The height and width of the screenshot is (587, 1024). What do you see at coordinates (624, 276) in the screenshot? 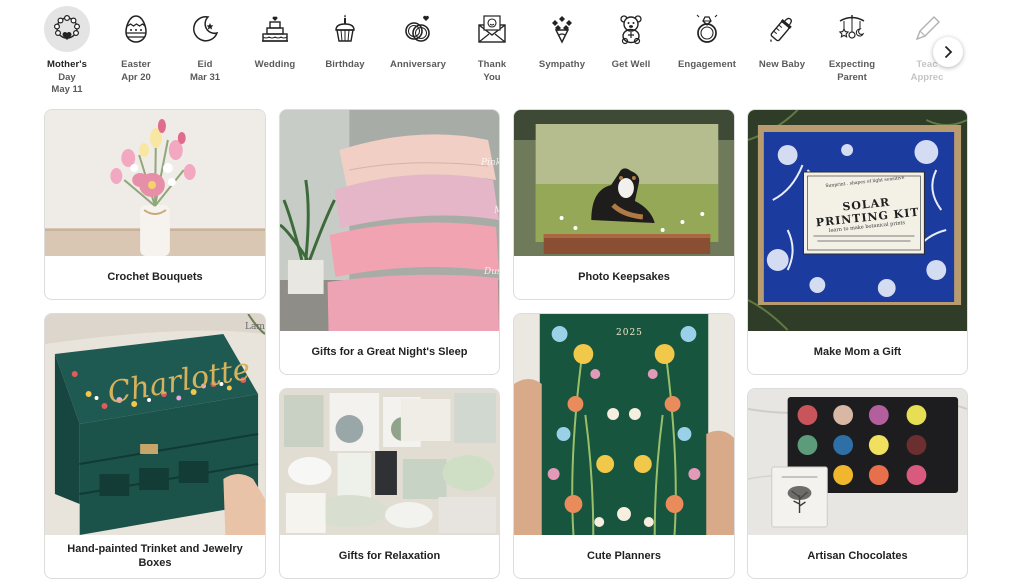
I see `card-title: Photo Keepsakes` at bounding box center [624, 276].